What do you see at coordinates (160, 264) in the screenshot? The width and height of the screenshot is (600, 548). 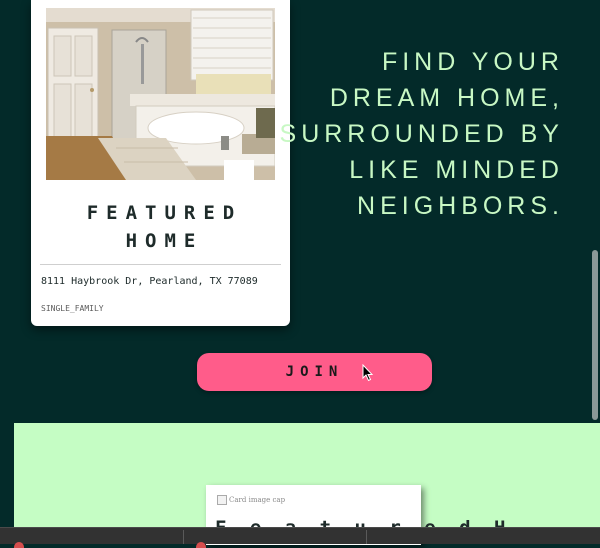 I see `card-divider` at bounding box center [160, 264].